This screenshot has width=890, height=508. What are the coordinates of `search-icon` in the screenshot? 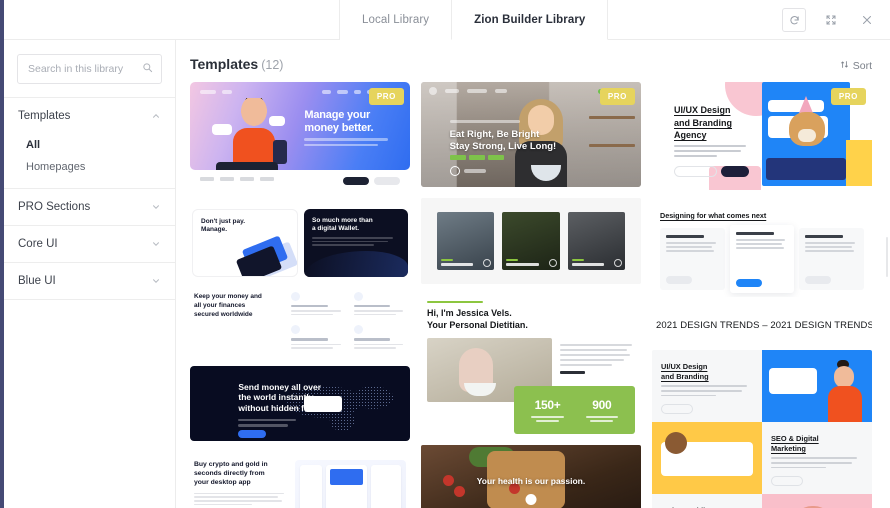 It's located at (147, 69).